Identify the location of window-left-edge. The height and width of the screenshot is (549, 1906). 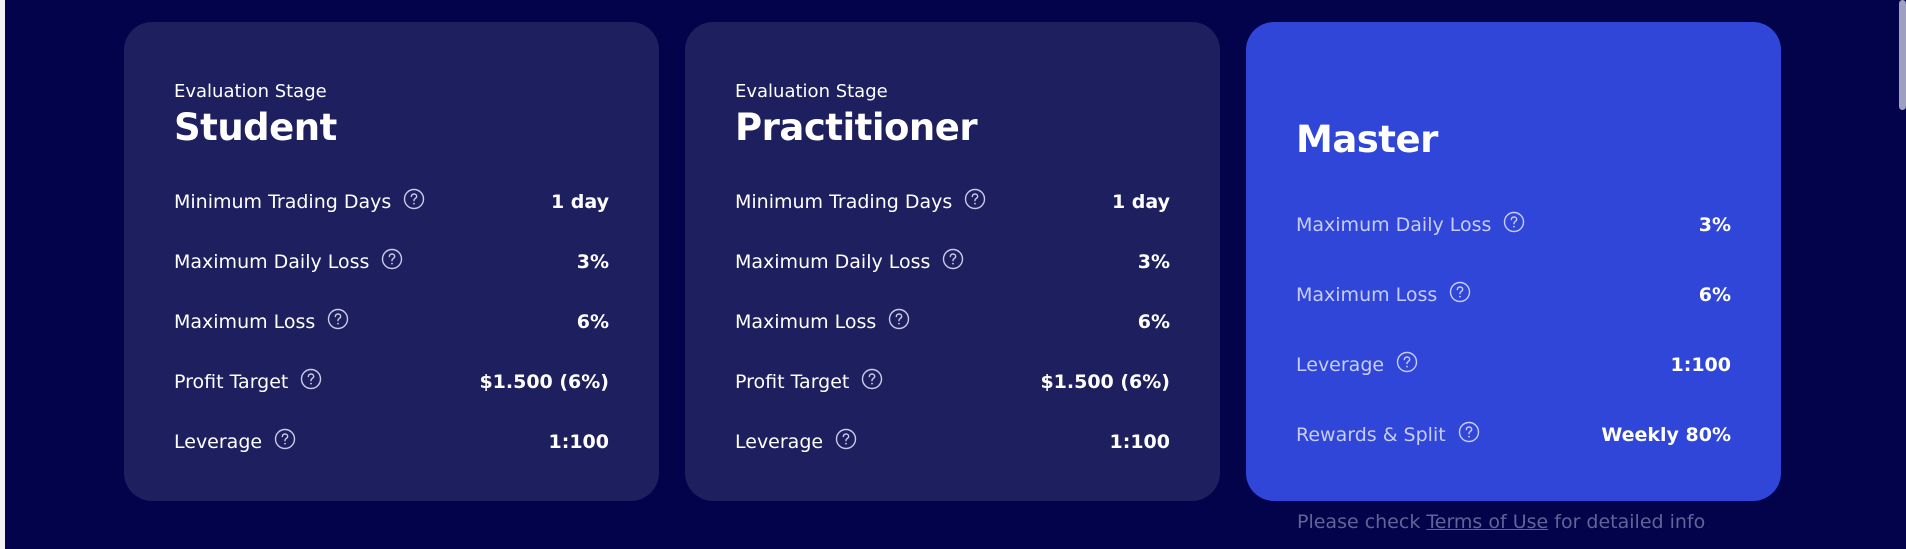
(2, 274).